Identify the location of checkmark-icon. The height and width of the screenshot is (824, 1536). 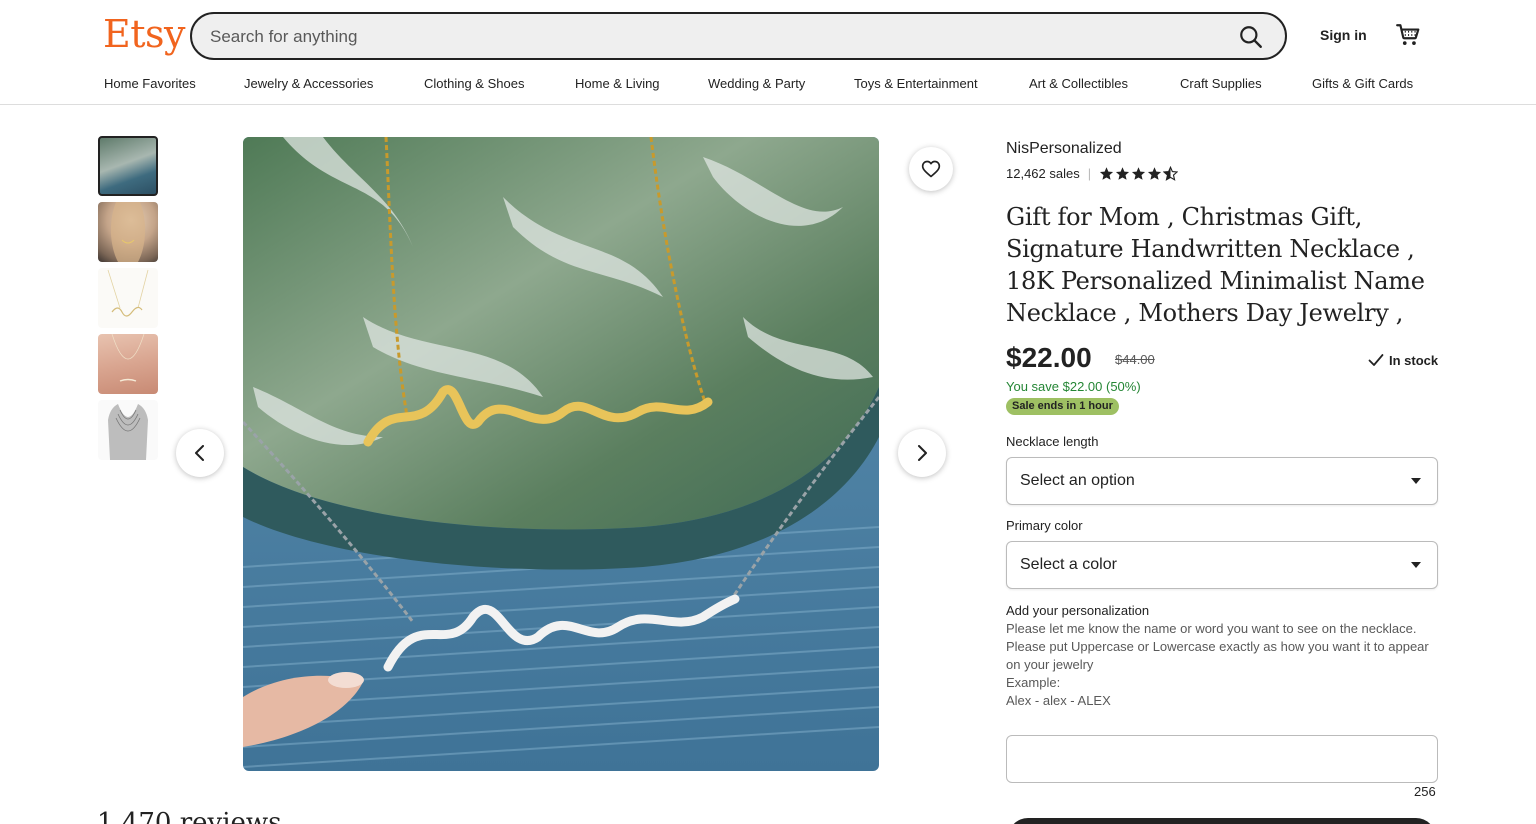
(1376, 360).